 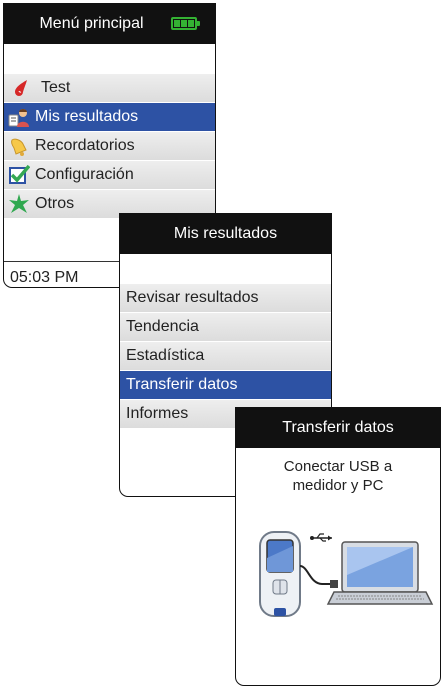 I want to click on menu-item-label: Transferir datos, so click(x=182, y=384).